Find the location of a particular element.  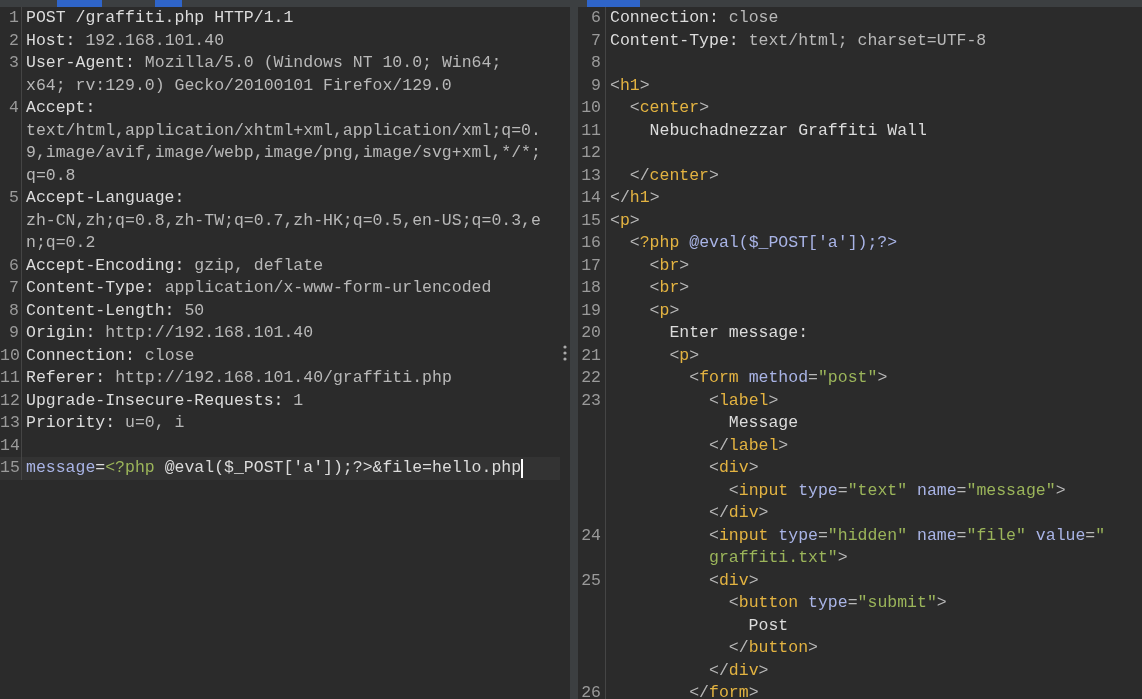

text-cursor is located at coordinates (522, 468).